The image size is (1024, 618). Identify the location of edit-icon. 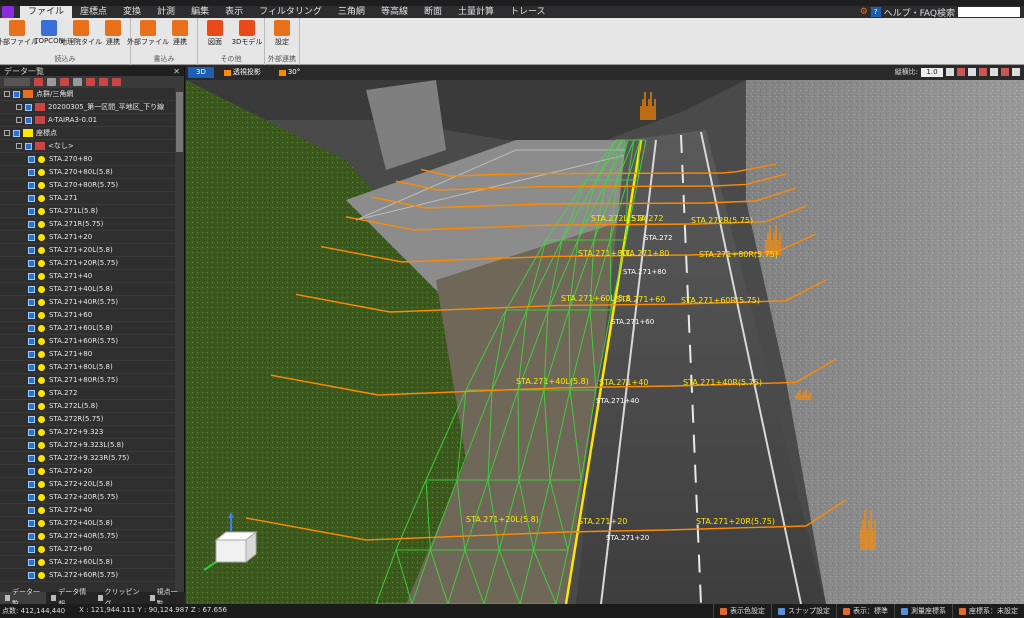
(51, 82).